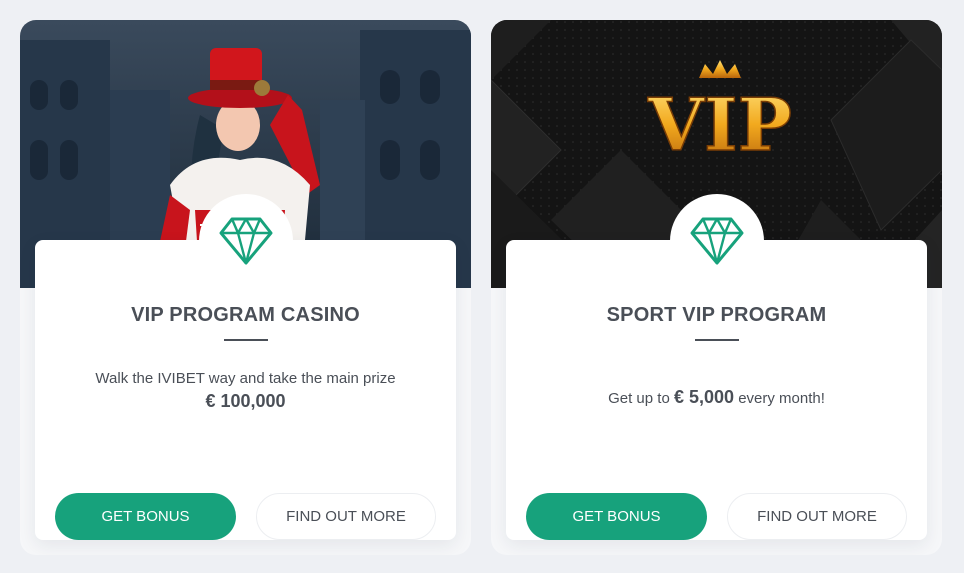 The height and width of the screenshot is (573, 964). I want to click on description-prefix: Get up to, so click(639, 398).